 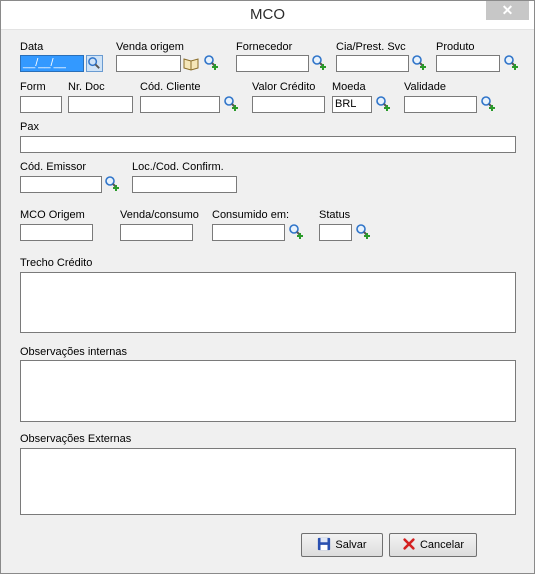 What do you see at coordinates (264, 47) in the screenshot?
I see `fornecedor-label: Fornecedor` at bounding box center [264, 47].